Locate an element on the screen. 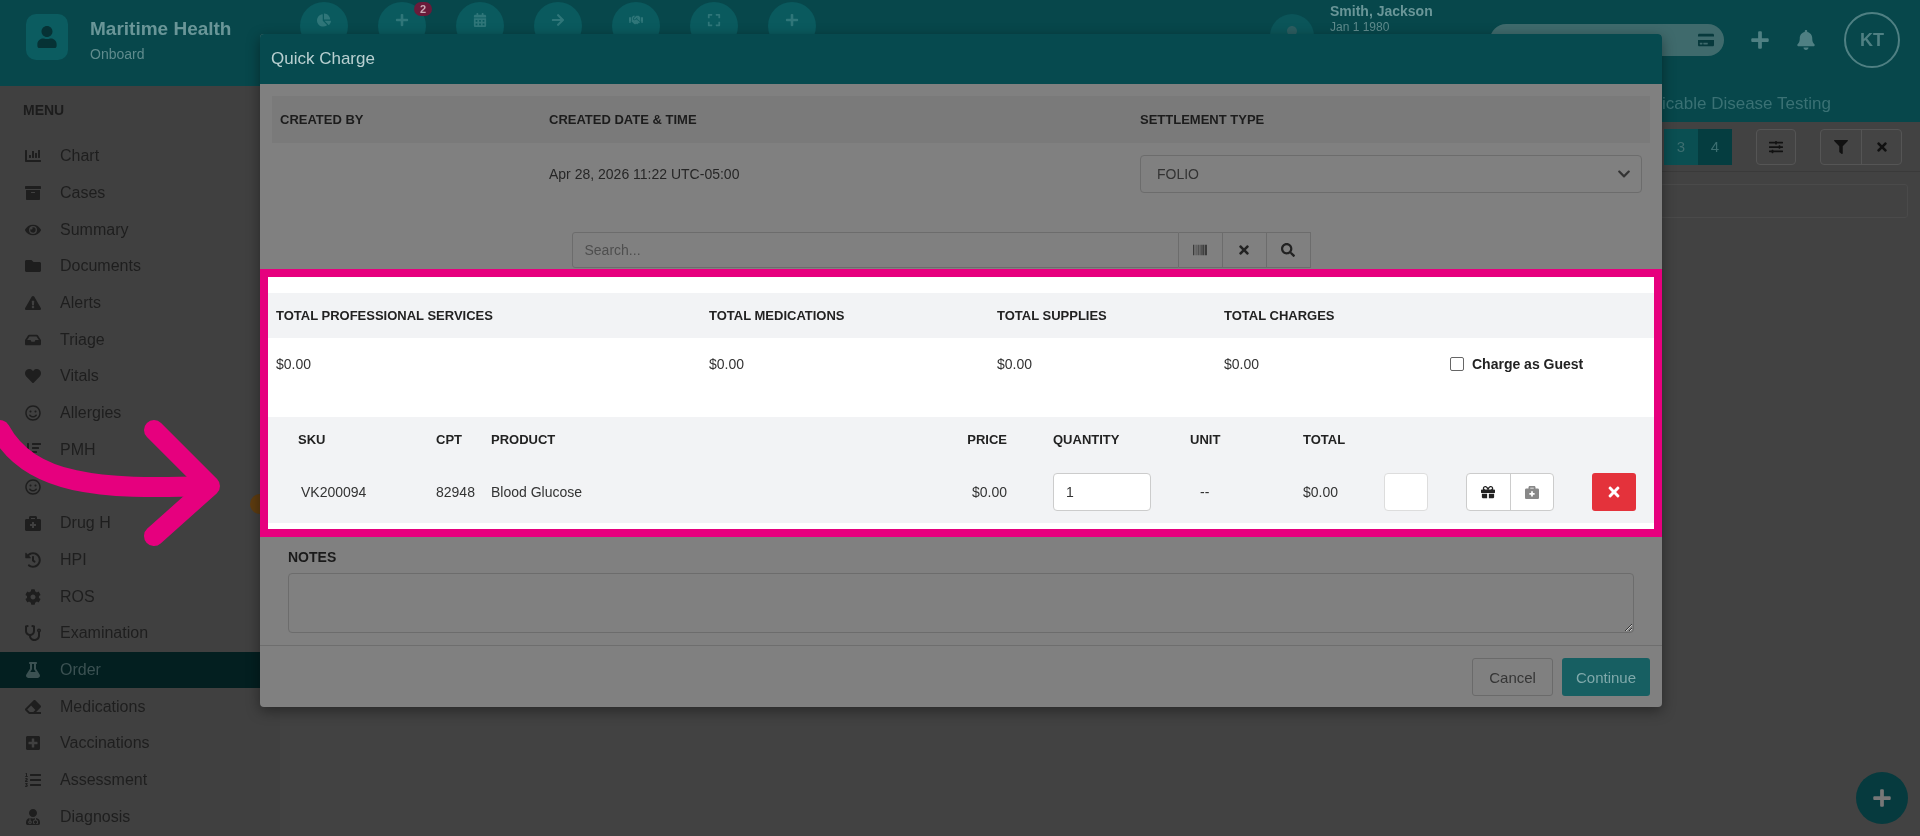 This screenshot has height=836, width=1920. created-date: Apr 28, 2026 11:22 UTC-05:00 is located at coordinates (645, 174).